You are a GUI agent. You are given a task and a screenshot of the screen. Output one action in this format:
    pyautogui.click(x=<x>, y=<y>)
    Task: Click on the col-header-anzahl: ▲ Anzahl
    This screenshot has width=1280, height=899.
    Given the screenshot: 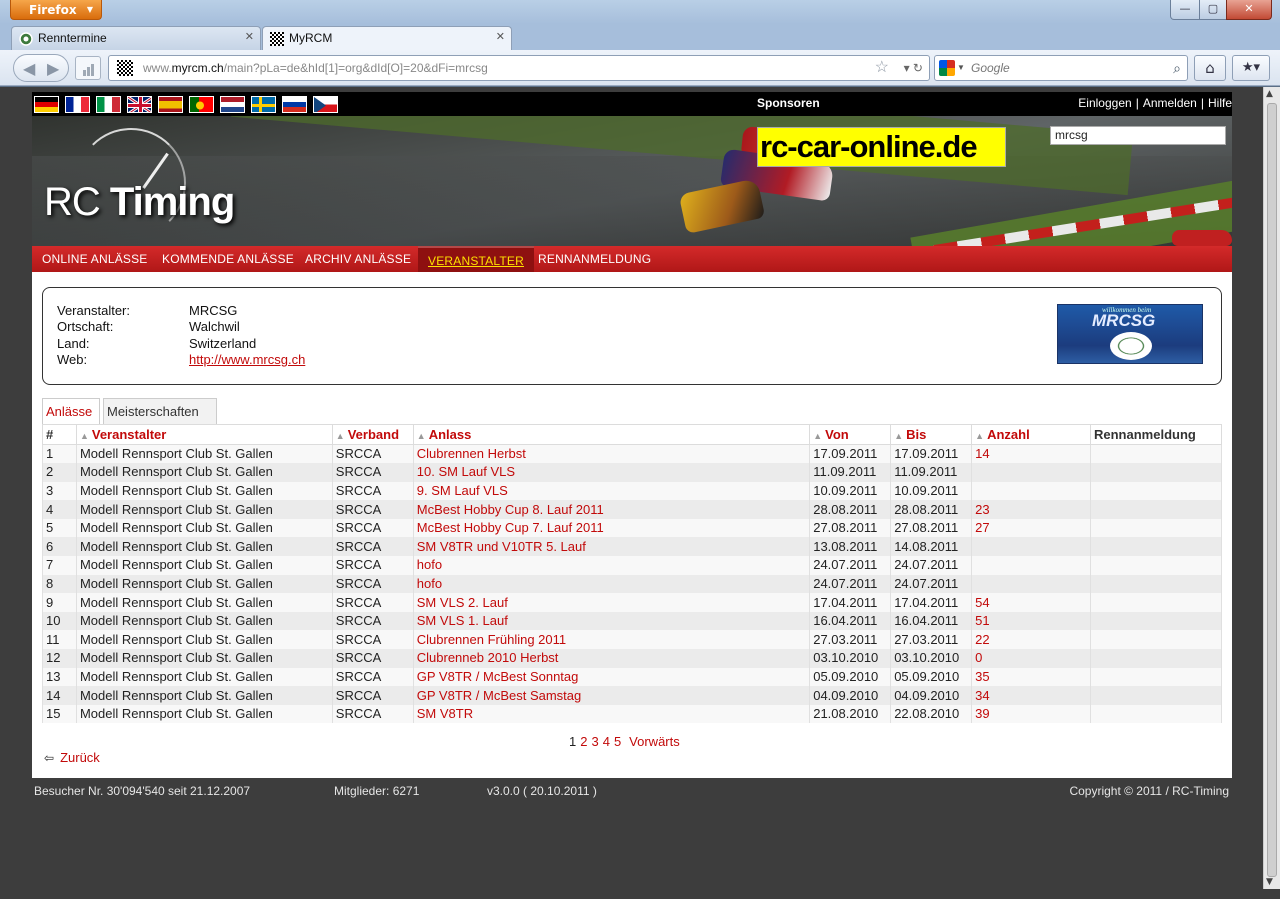 What is the action you would take?
    pyautogui.click(x=1031, y=434)
    